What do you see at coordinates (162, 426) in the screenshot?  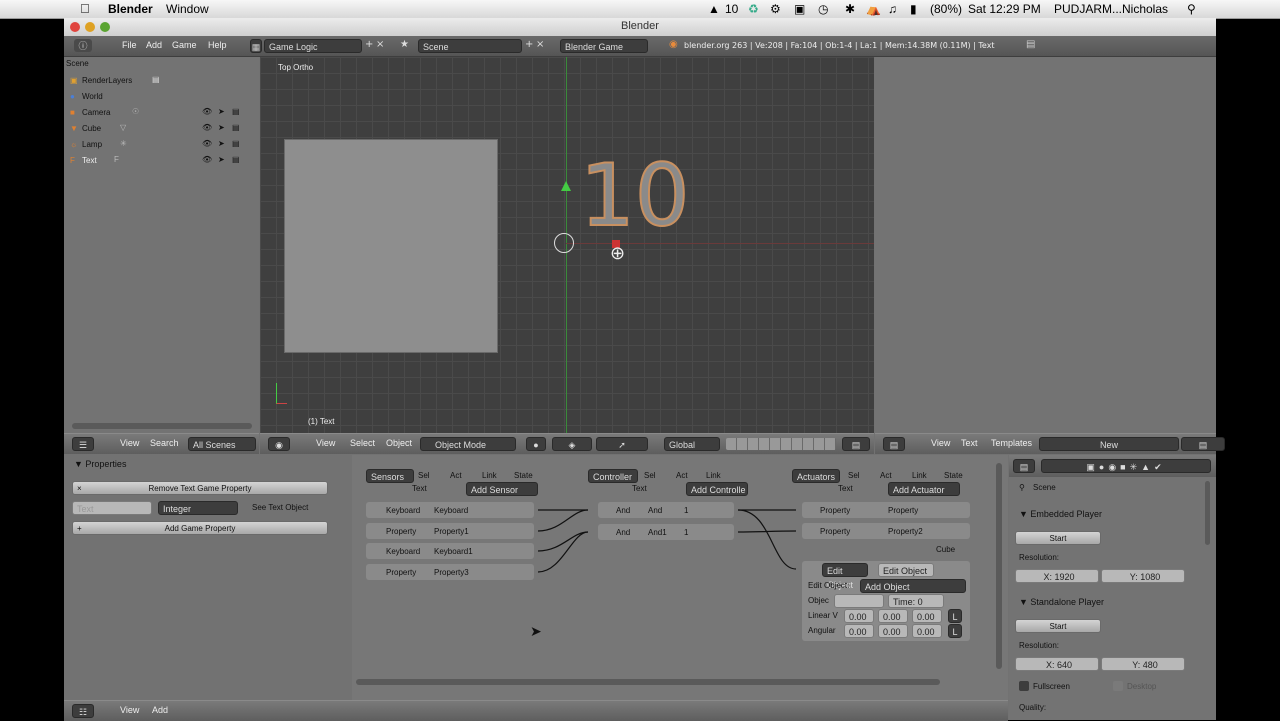 I see `outliner-scrollbar` at bounding box center [162, 426].